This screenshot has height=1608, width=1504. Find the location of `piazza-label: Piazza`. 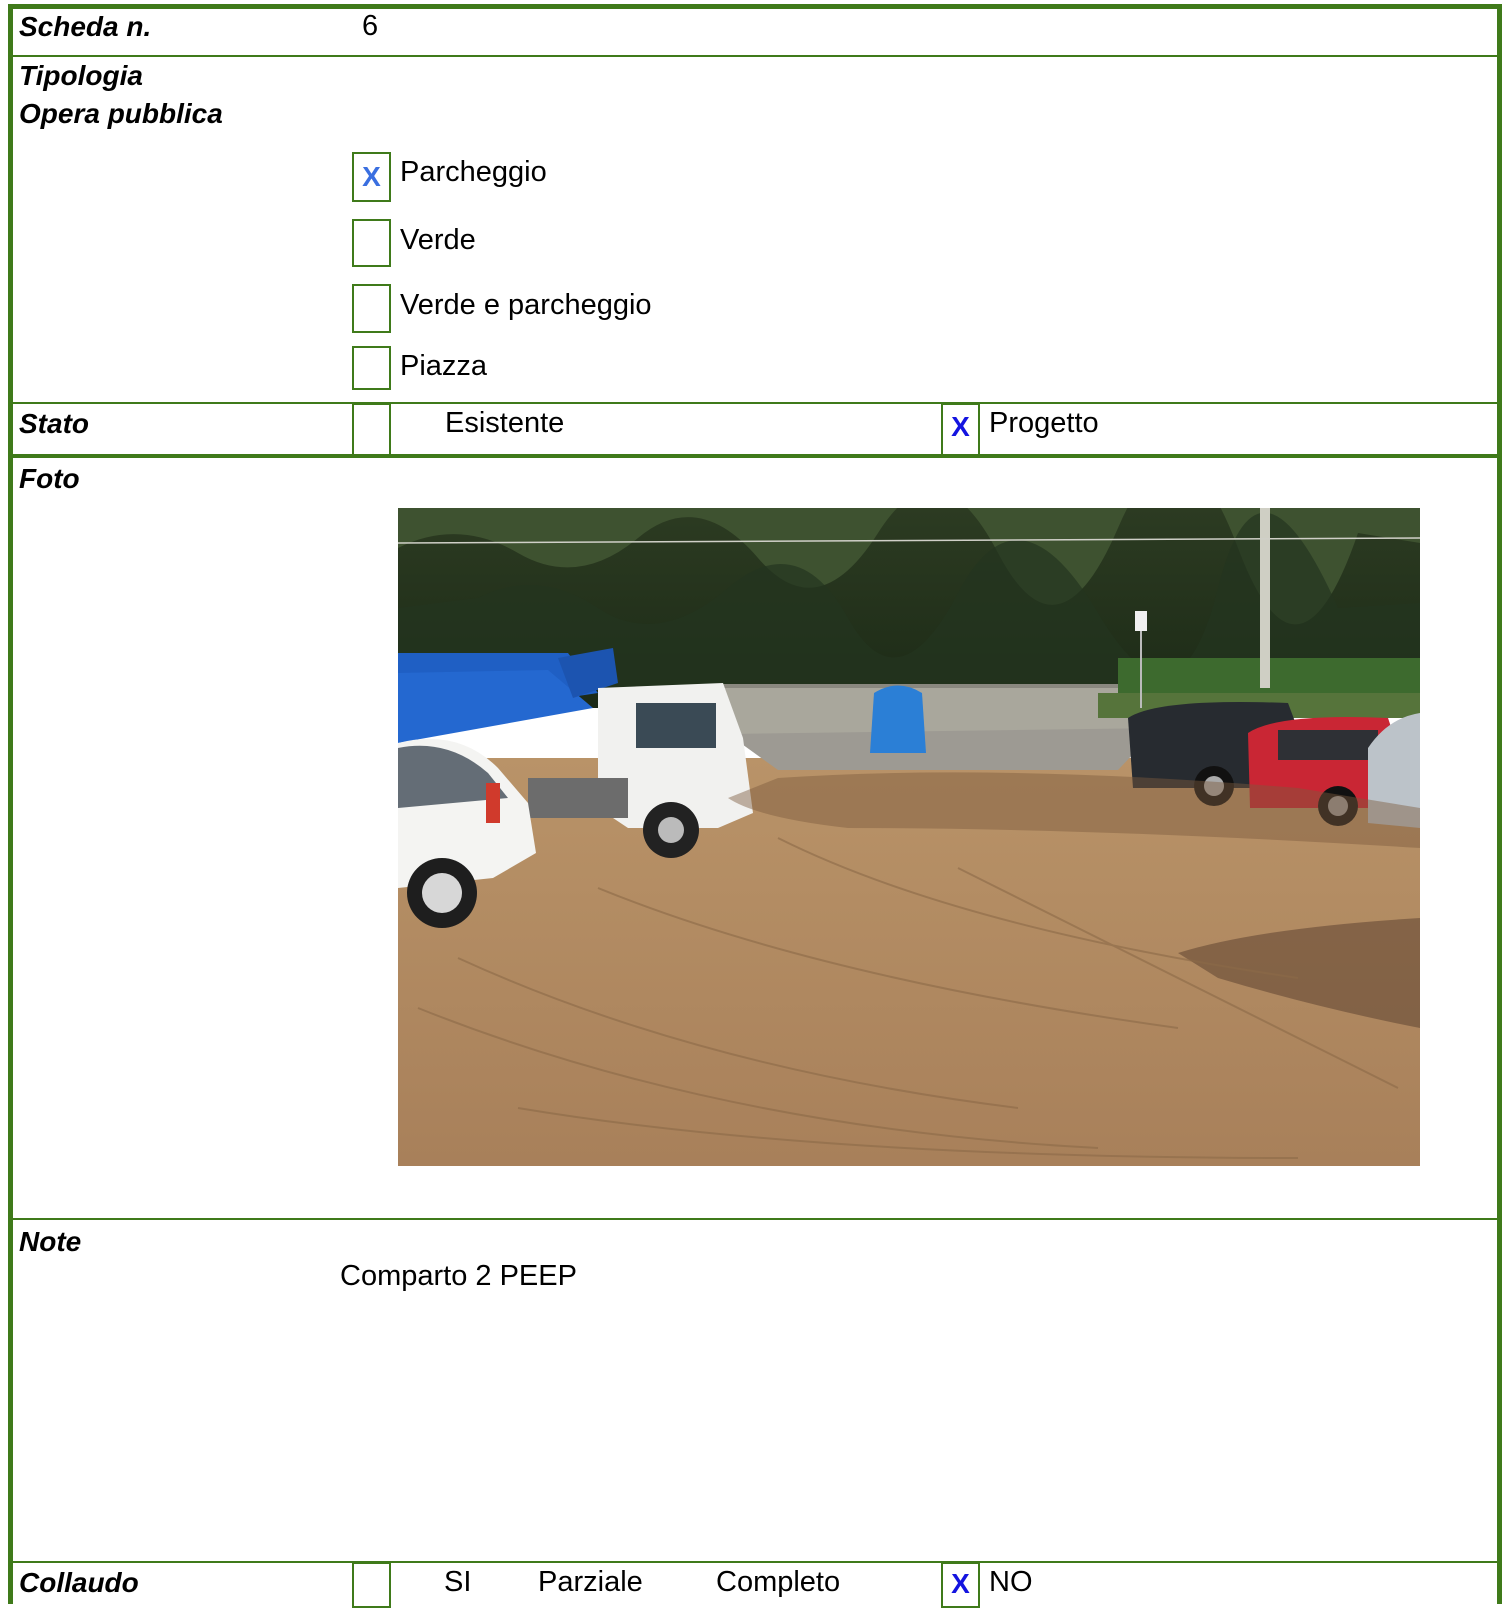

piazza-label: Piazza is located at coordinates (444, 366).